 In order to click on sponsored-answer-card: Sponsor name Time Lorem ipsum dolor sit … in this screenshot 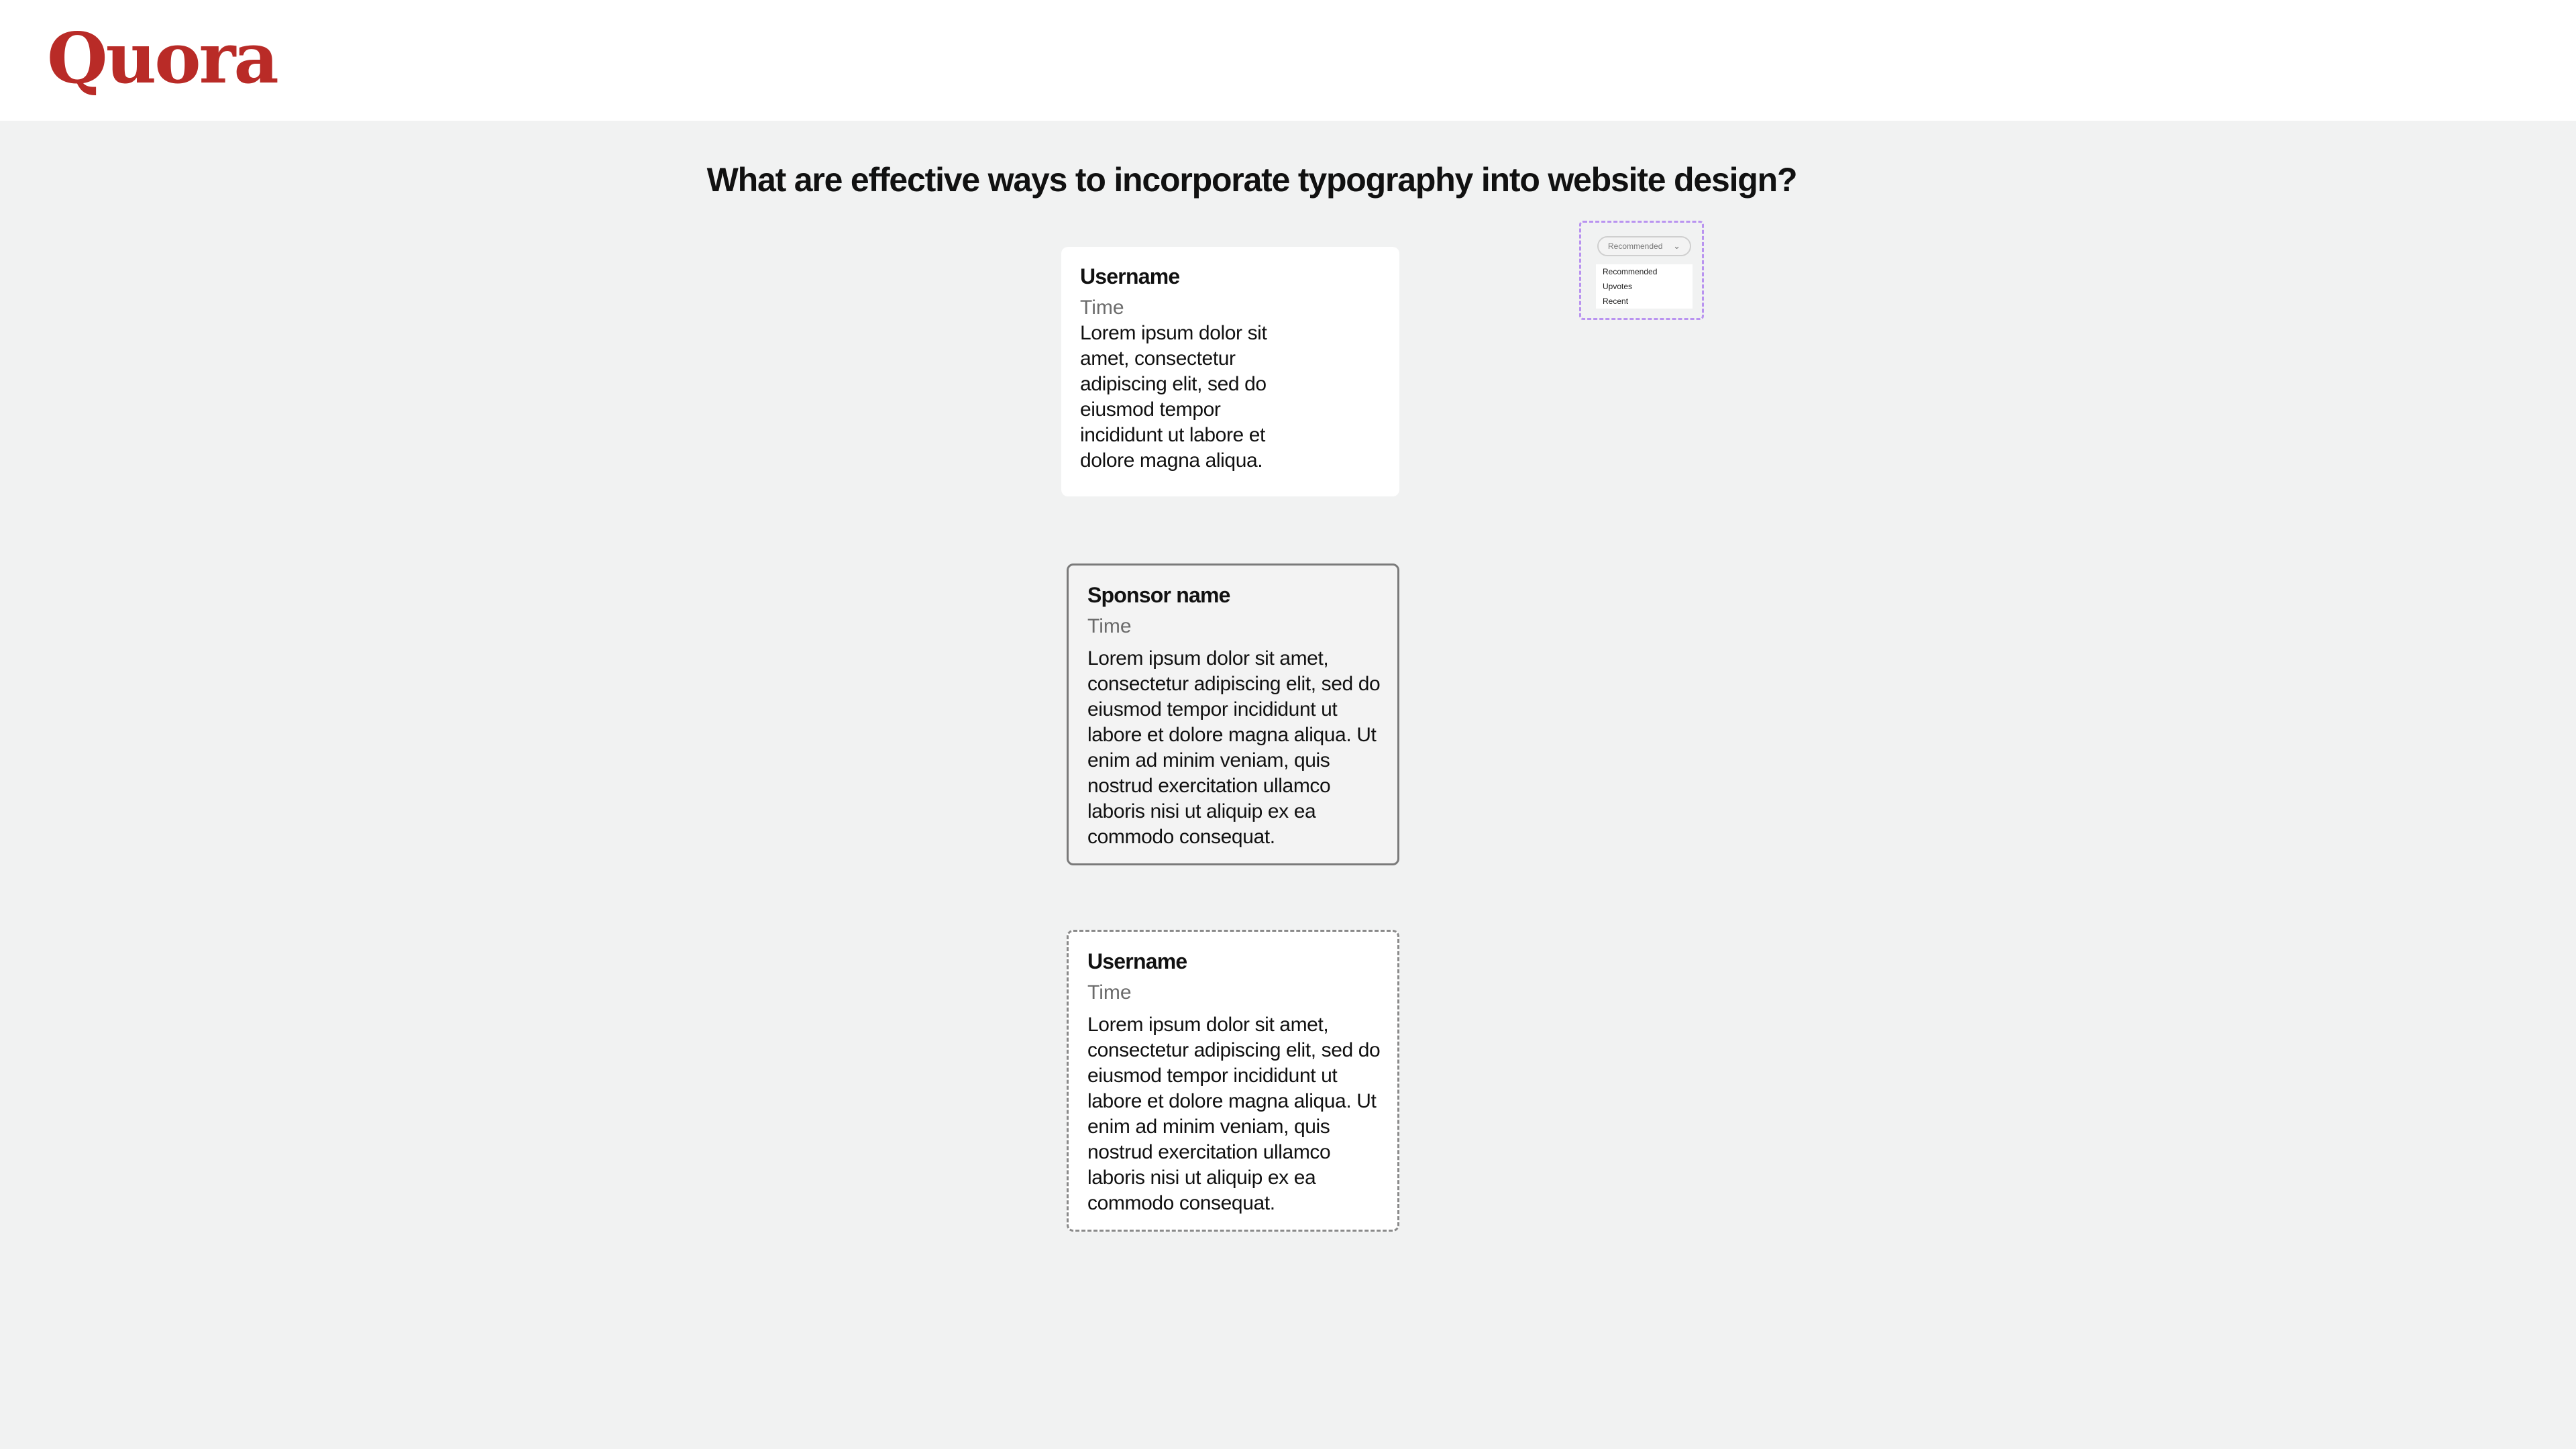, I will do `click(1233, 714)`.